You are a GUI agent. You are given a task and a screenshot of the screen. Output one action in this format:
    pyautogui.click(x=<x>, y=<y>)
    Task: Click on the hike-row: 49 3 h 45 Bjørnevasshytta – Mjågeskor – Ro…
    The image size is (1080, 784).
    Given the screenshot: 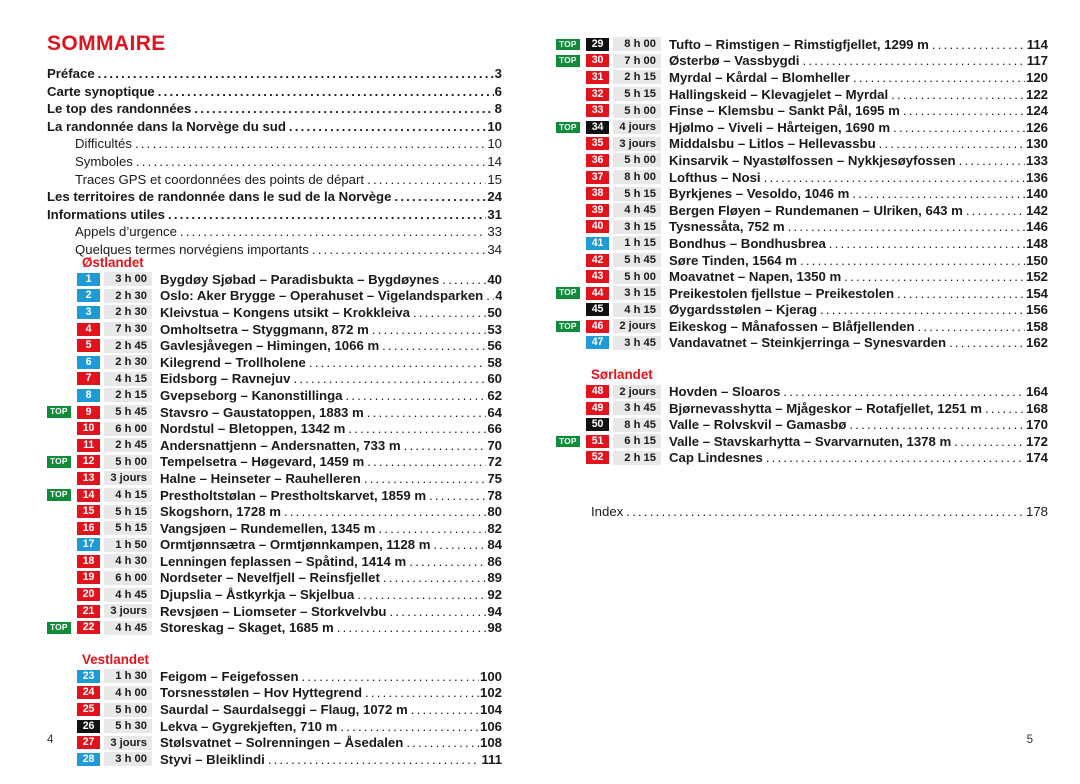 What is the action you would take?
    pyautogui.click(x=802, y=408)
    